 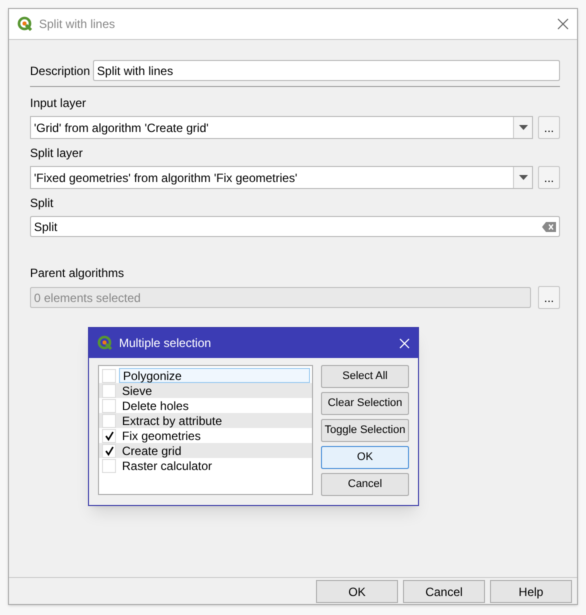 I want to click on clear-icon, so click(x=549, y=227).